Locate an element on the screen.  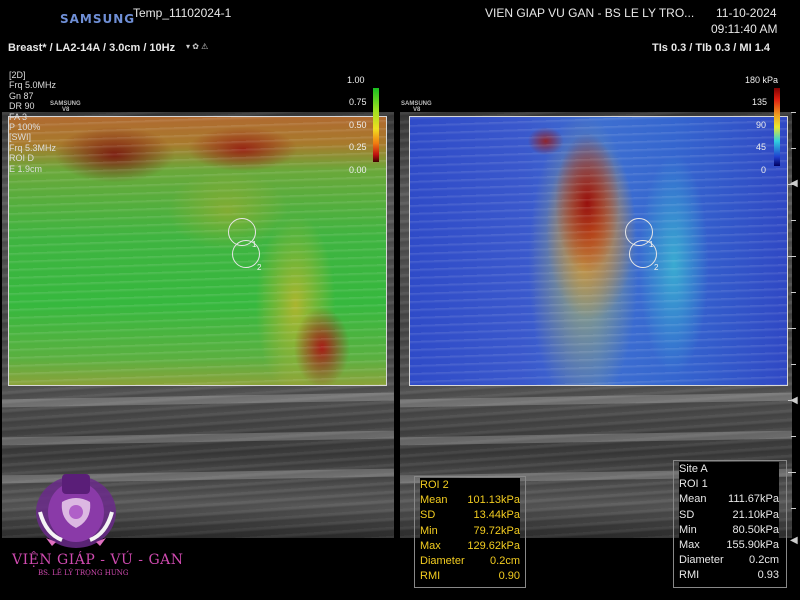
strain-scale-max: 1.00 is located at coordinates (356, 80).